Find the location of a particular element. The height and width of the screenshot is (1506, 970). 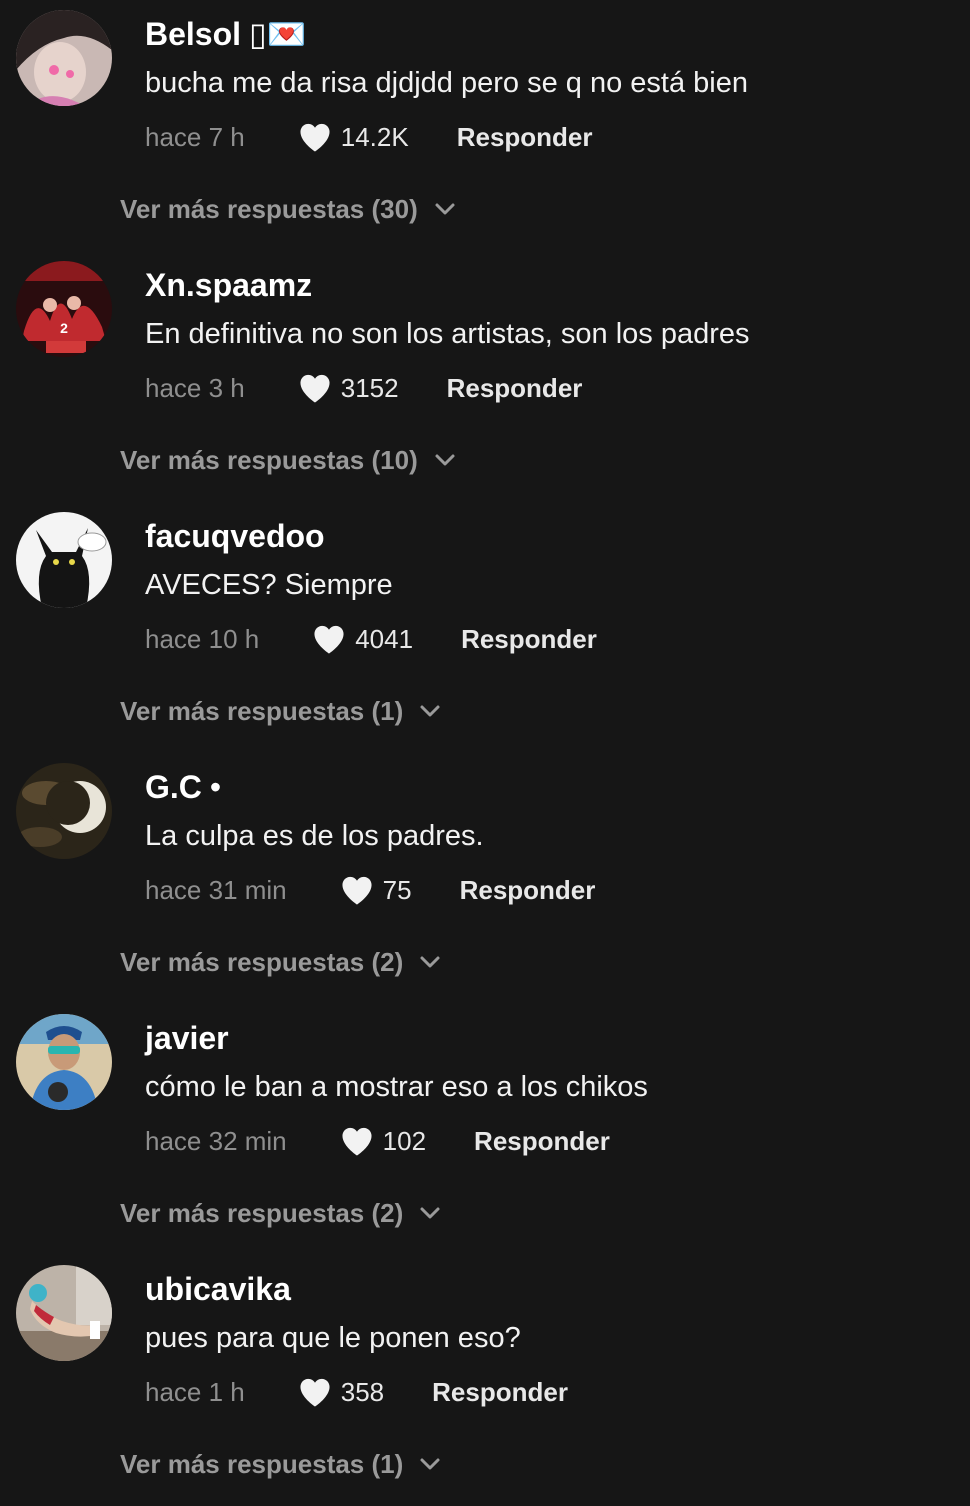

comment-text: cómo le ban a mostrar eso a los chikos is located at coordinates (396, 1087).